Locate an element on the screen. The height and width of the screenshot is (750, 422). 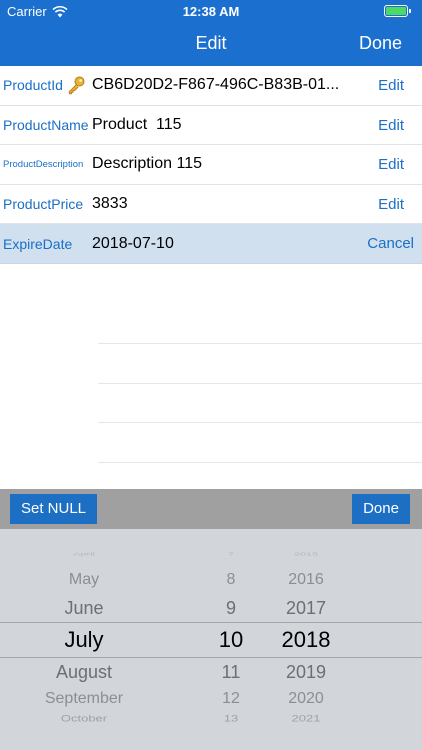
picker-year-option: 2015 is located at coordinates (306, 554).